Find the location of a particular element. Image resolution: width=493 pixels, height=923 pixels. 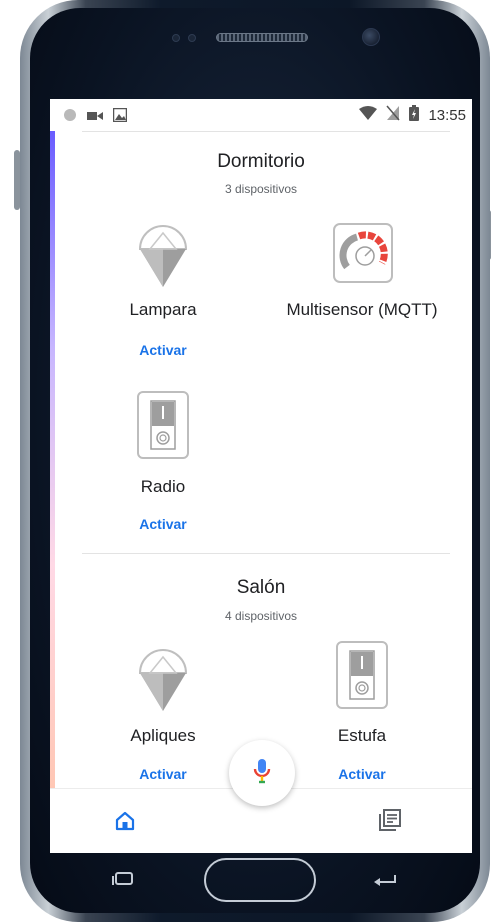

room-title: Salón is located at coordinates (261, 587).